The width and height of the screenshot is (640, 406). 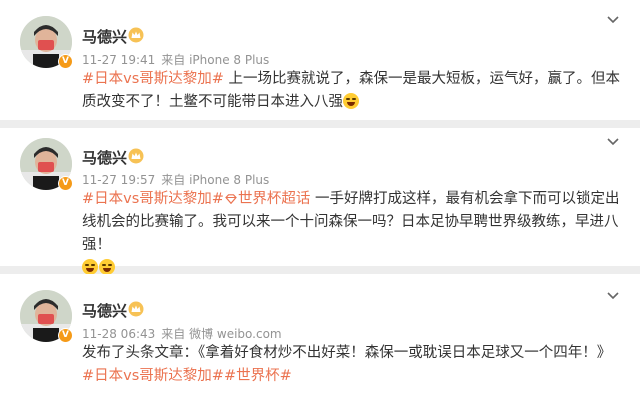 I want to click on post-source: 来自 微博 weibo.com, so click(x=221, y=334).